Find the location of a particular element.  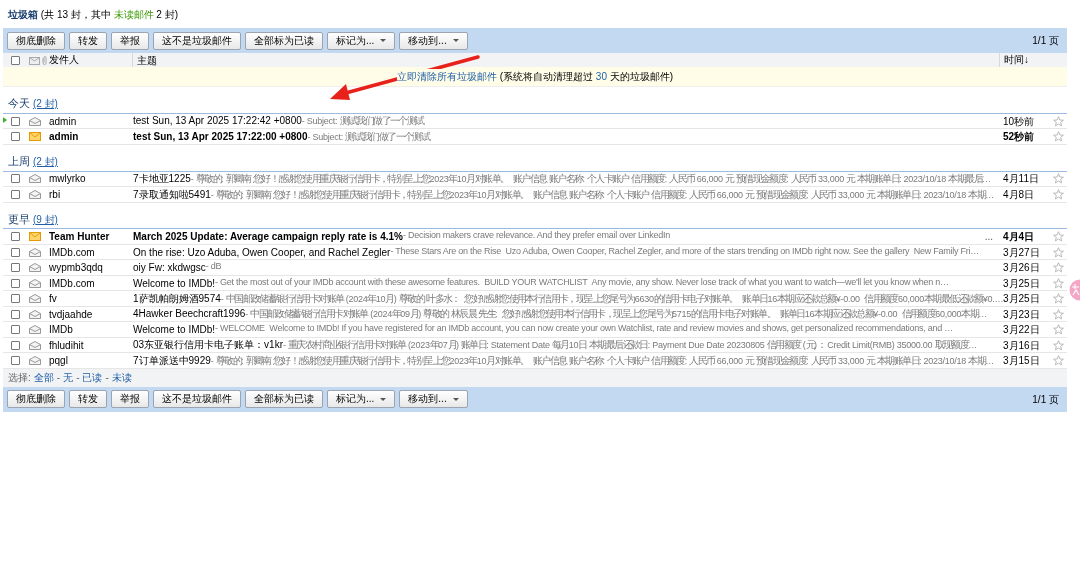

subject-text: March 2025 Update: Average campaign reply rate is 4.1% is located at coordinates (268, 237).